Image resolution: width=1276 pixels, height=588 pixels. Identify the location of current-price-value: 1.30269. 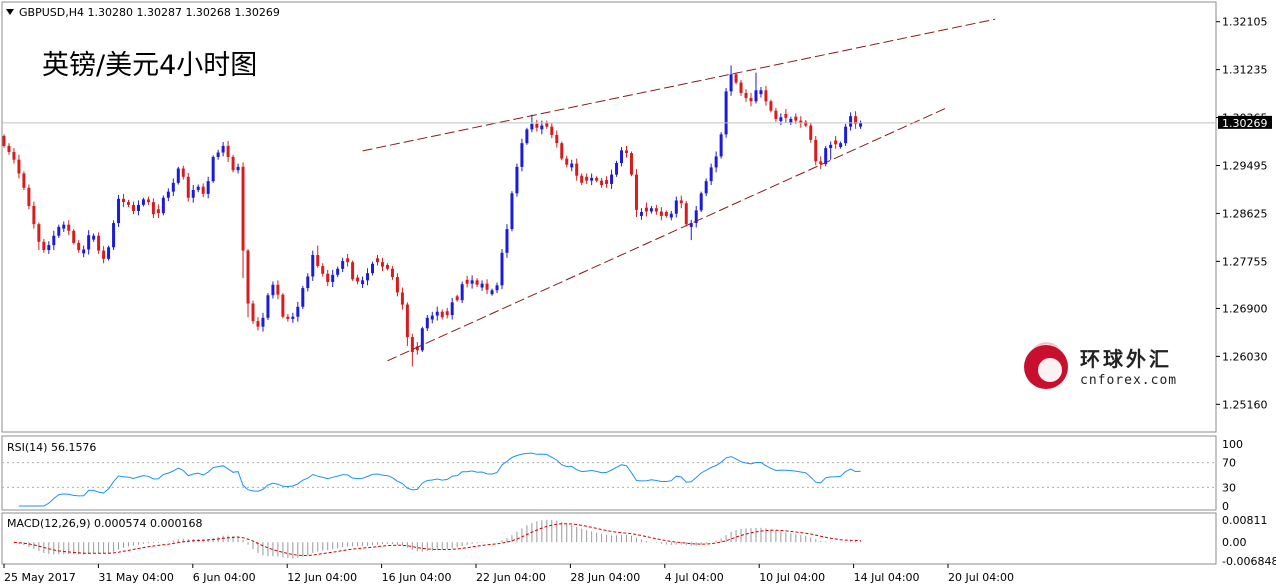
(1245, 123).